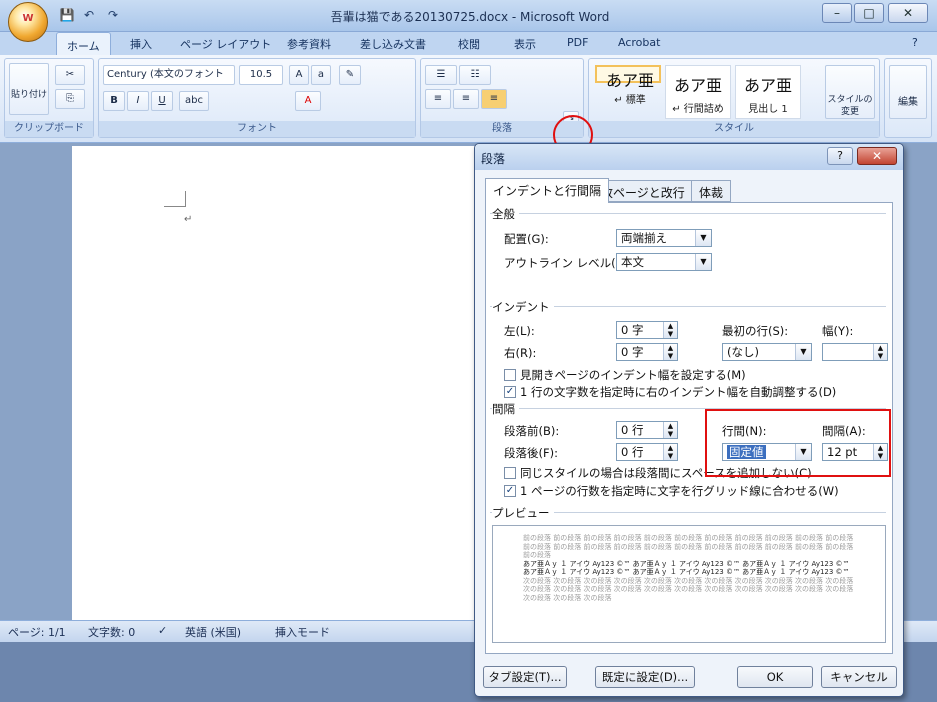  I want to click on font-name-select: Century (本文のフォント, so click(169, 75).